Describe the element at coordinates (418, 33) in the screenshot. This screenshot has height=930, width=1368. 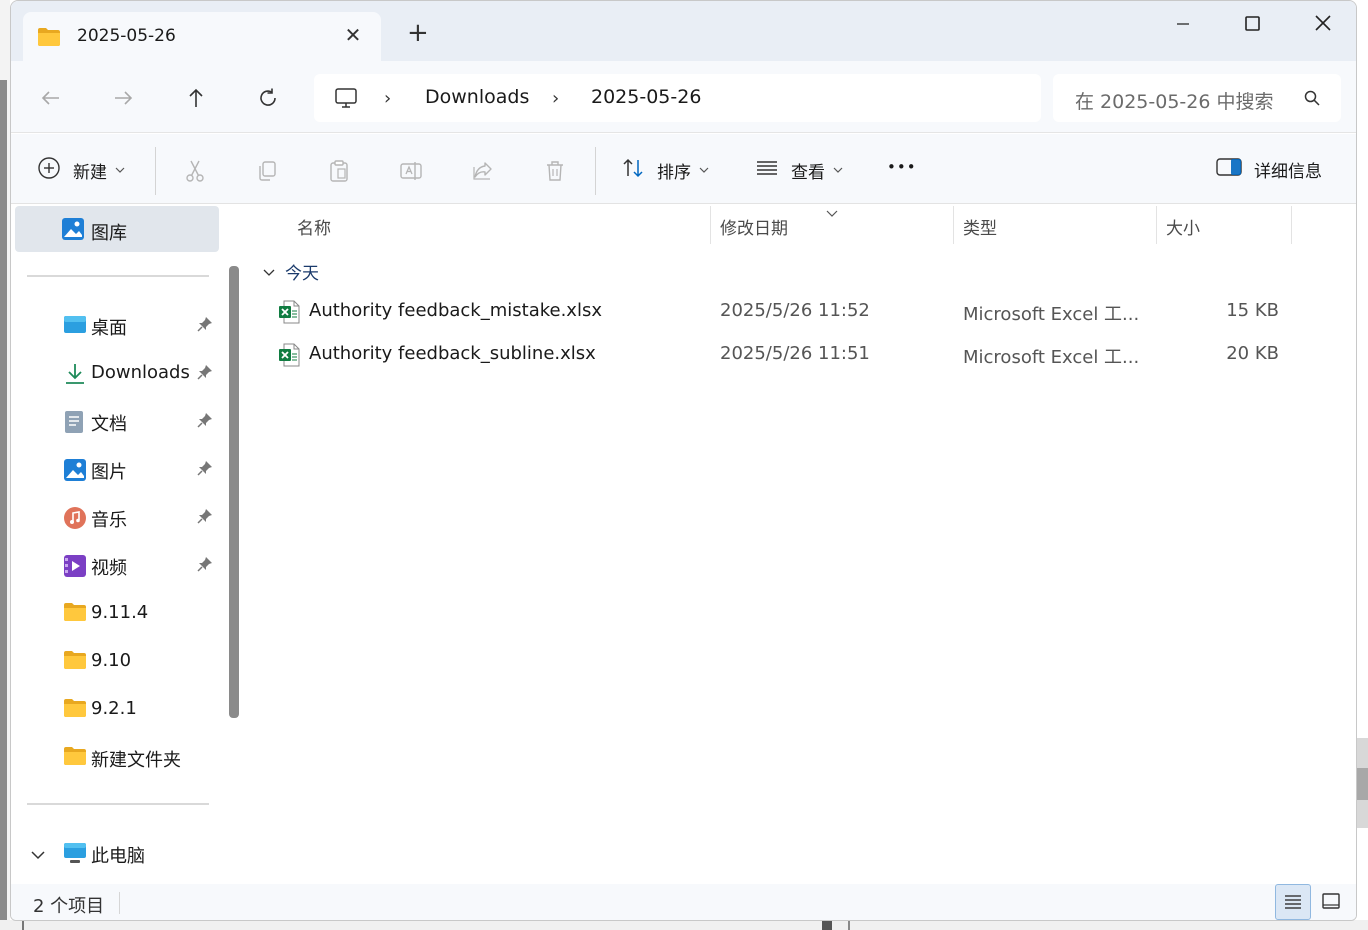
I see `new-tab-button: +` at that location.